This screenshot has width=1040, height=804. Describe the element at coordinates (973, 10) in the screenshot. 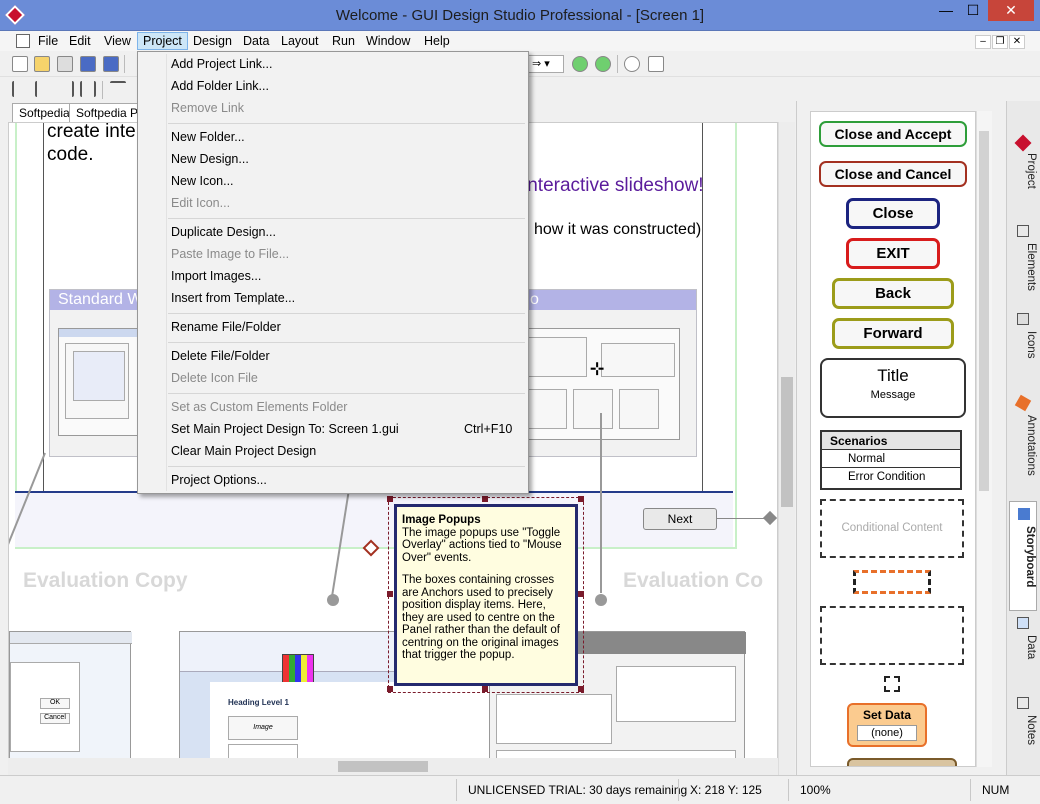

I see `maximize-button: ☐` at that location.